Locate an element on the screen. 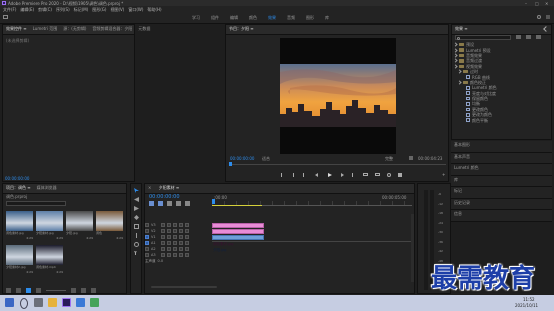  side-panel-6: 信息 is located at coordinates (501, 216).